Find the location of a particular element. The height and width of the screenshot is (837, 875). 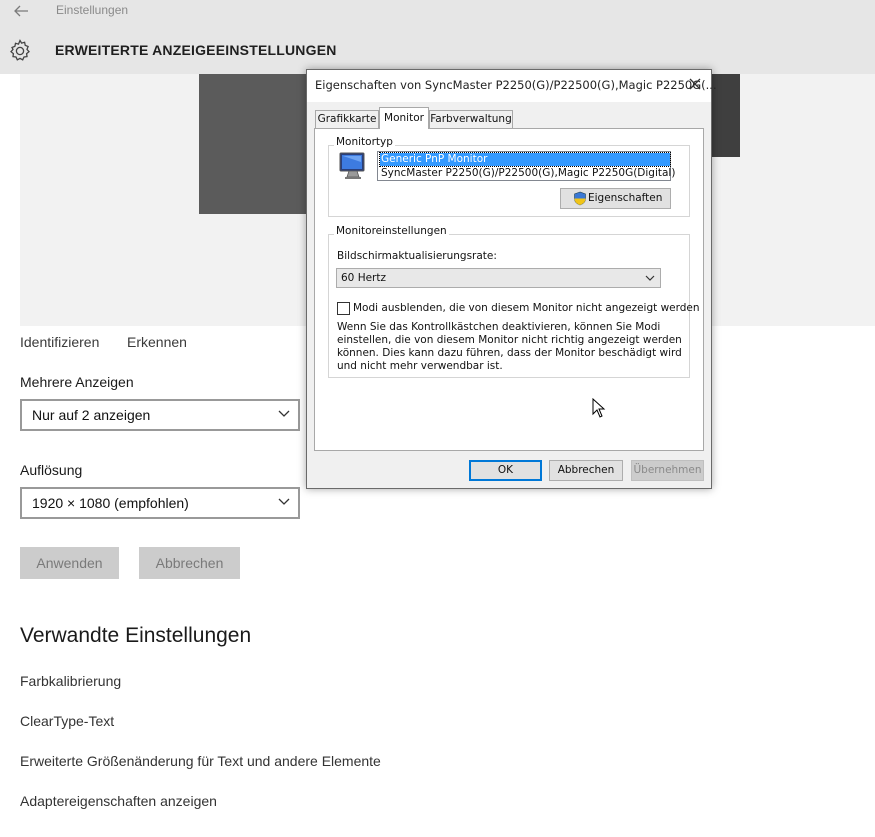

dialog-apply-button: Übernehmen is located at coordinates (667, 470).